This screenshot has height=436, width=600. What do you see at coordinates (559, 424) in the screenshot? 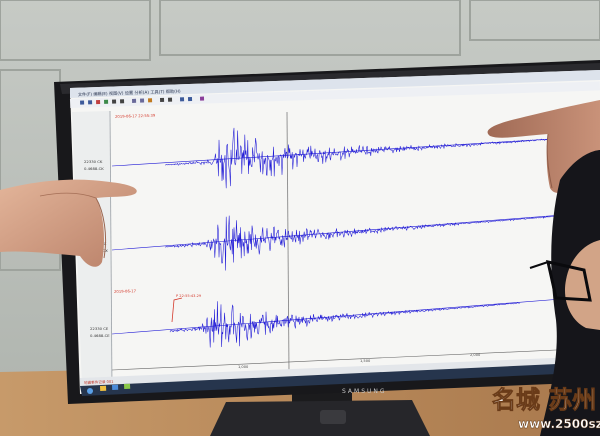
I see `watermark-url: www.2500sz.com` at bounding box center [559, 424].